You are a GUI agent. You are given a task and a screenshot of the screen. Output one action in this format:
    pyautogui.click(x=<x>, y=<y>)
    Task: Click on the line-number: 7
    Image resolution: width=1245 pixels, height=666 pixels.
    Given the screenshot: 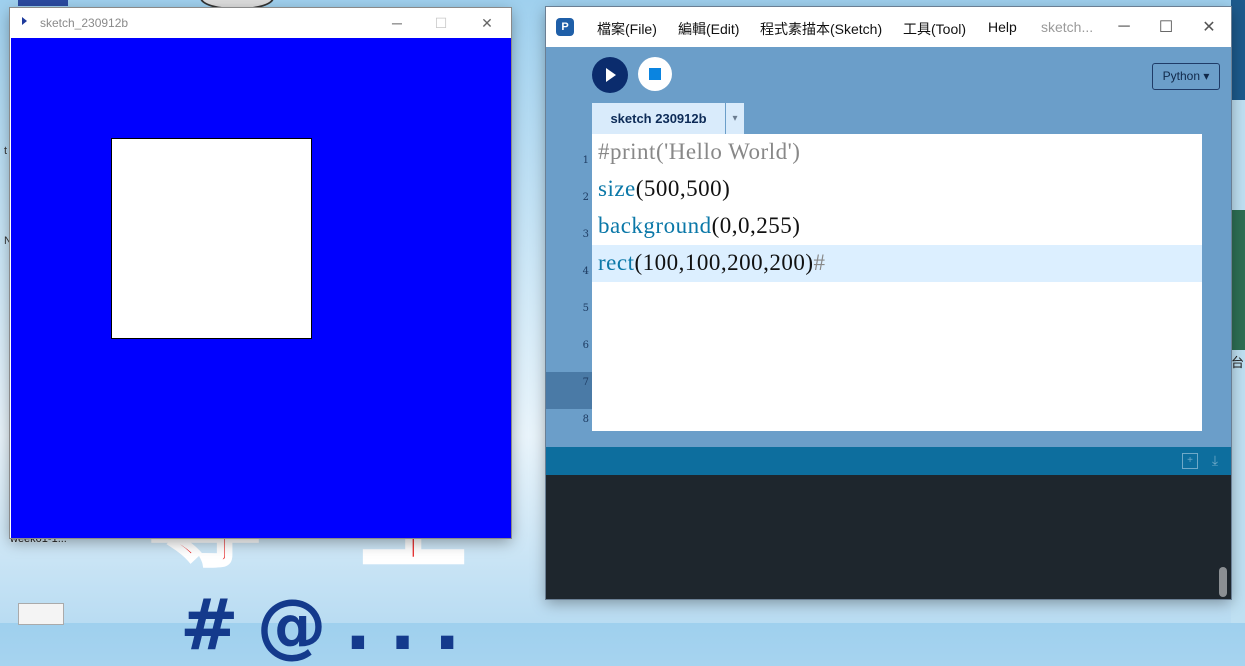 What is the action you would take?
    pyautogui.click(x=585, y=382)
    